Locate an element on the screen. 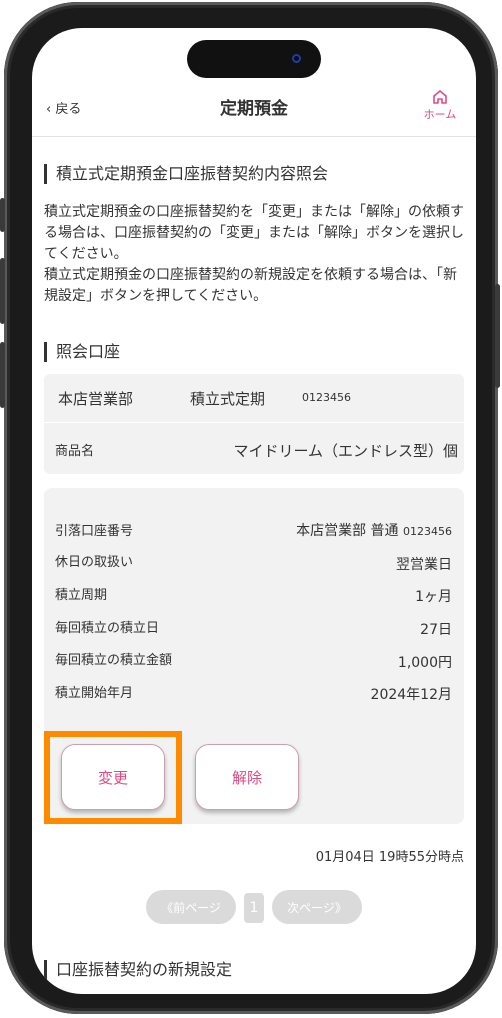 This screenshot has width=502, height=1018. volume-down-button is located at coordinates (2, 375).